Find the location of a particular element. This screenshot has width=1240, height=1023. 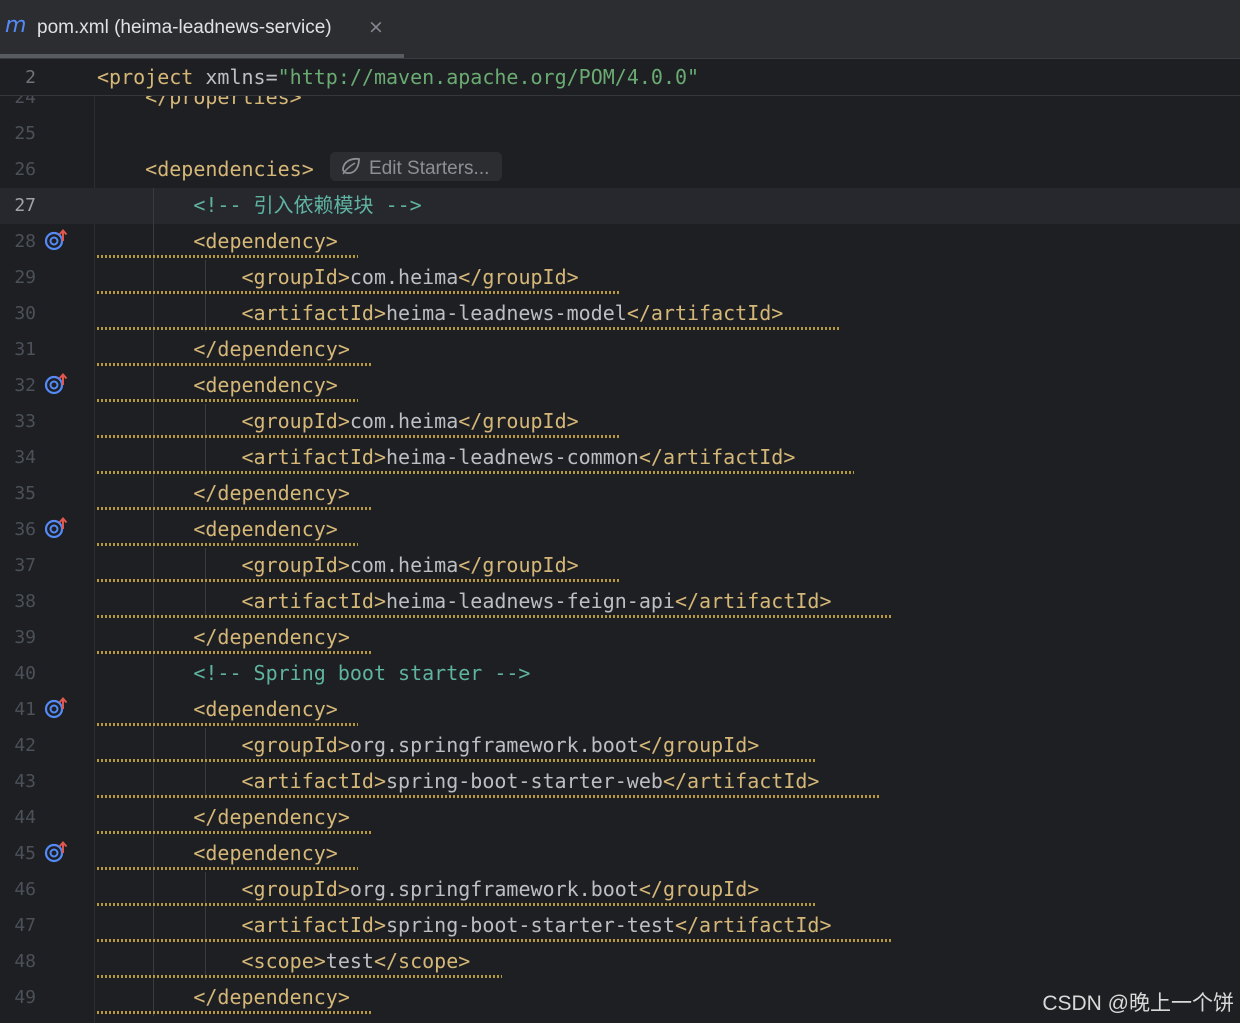

line-number: 42 is located at coordinates (25, 745).